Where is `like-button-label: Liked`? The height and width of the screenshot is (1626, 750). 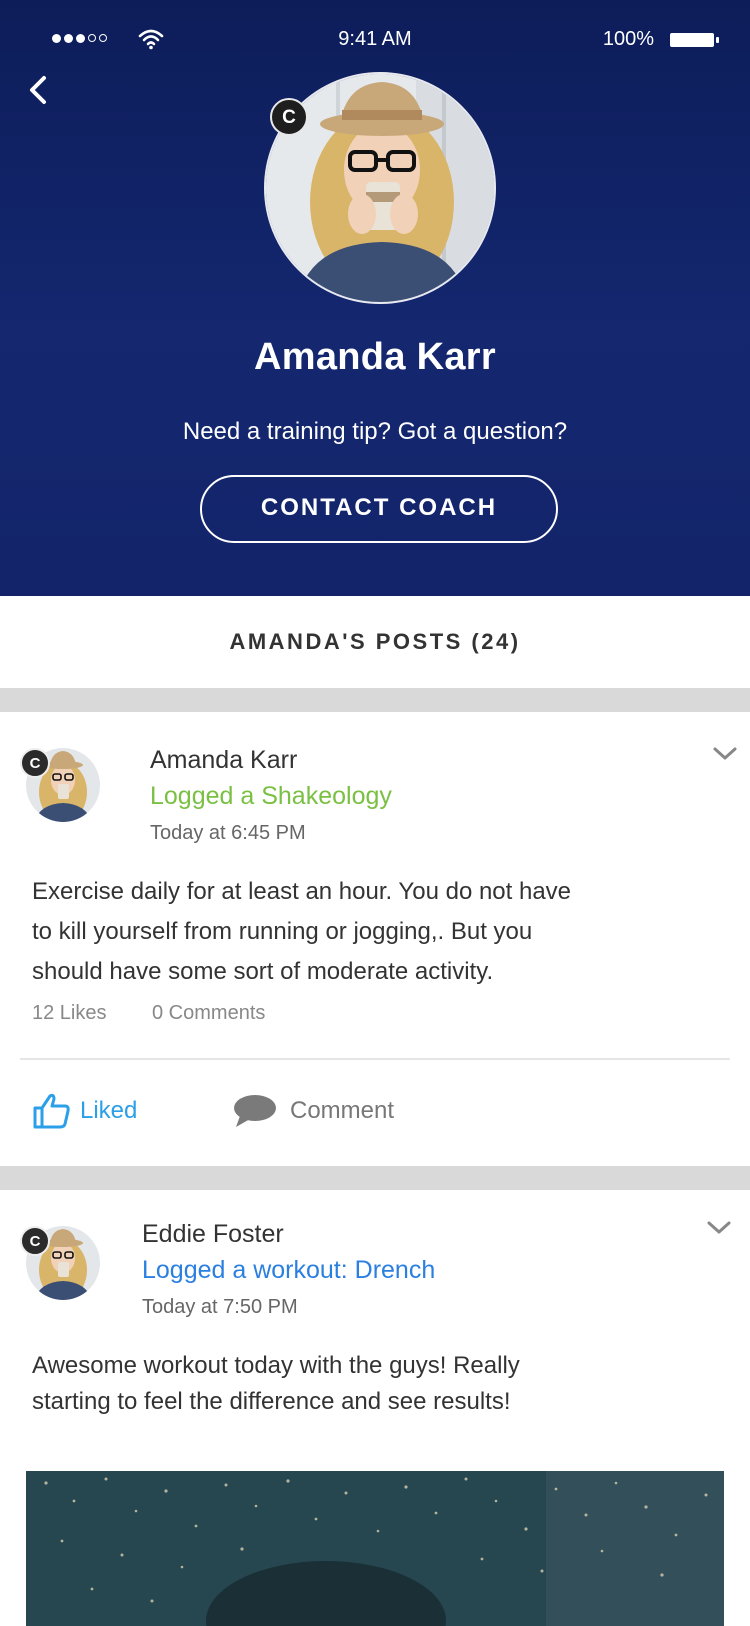 like-button-label: Liked is located at coordinates (109, 1110).